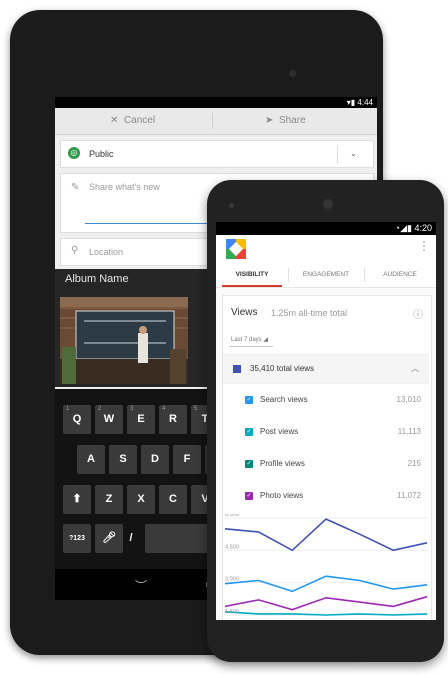  What do you see at coordinates (196, 409) in the screenshot?
I see `key-hint: 5` at bounding box center [196, 409].